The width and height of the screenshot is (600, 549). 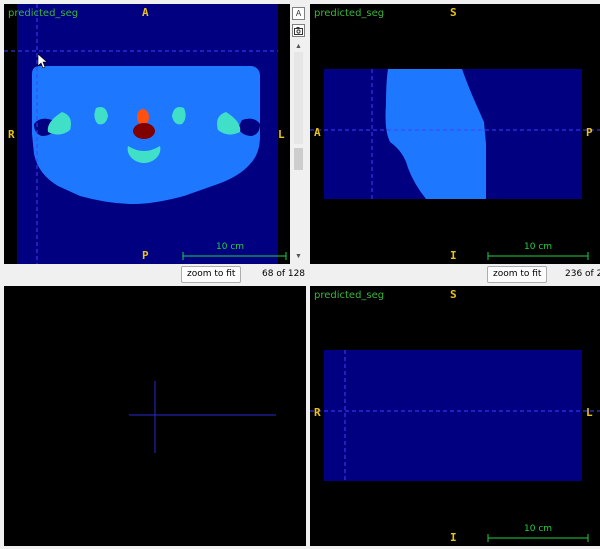 I want to click on empty-image, so click(x=202, y=417).